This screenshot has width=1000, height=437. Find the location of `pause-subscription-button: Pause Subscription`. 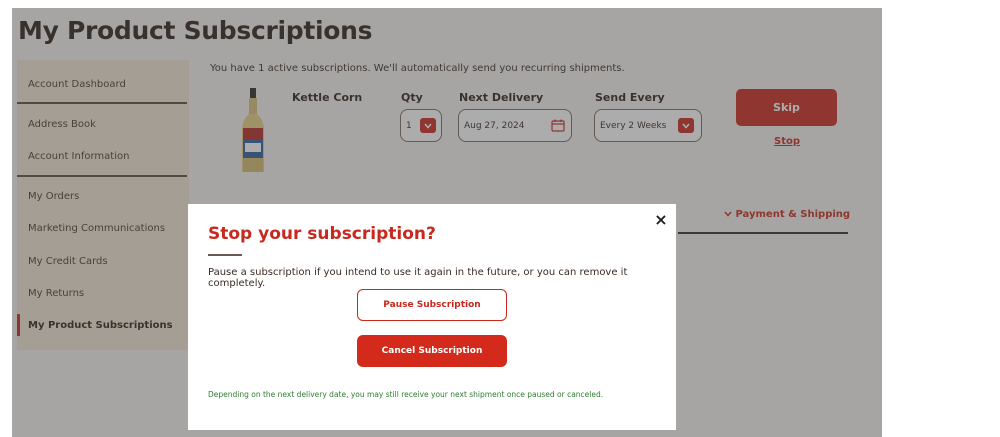

pause-subscription-button: Pause Subscription is located at coordinates (432, 305).